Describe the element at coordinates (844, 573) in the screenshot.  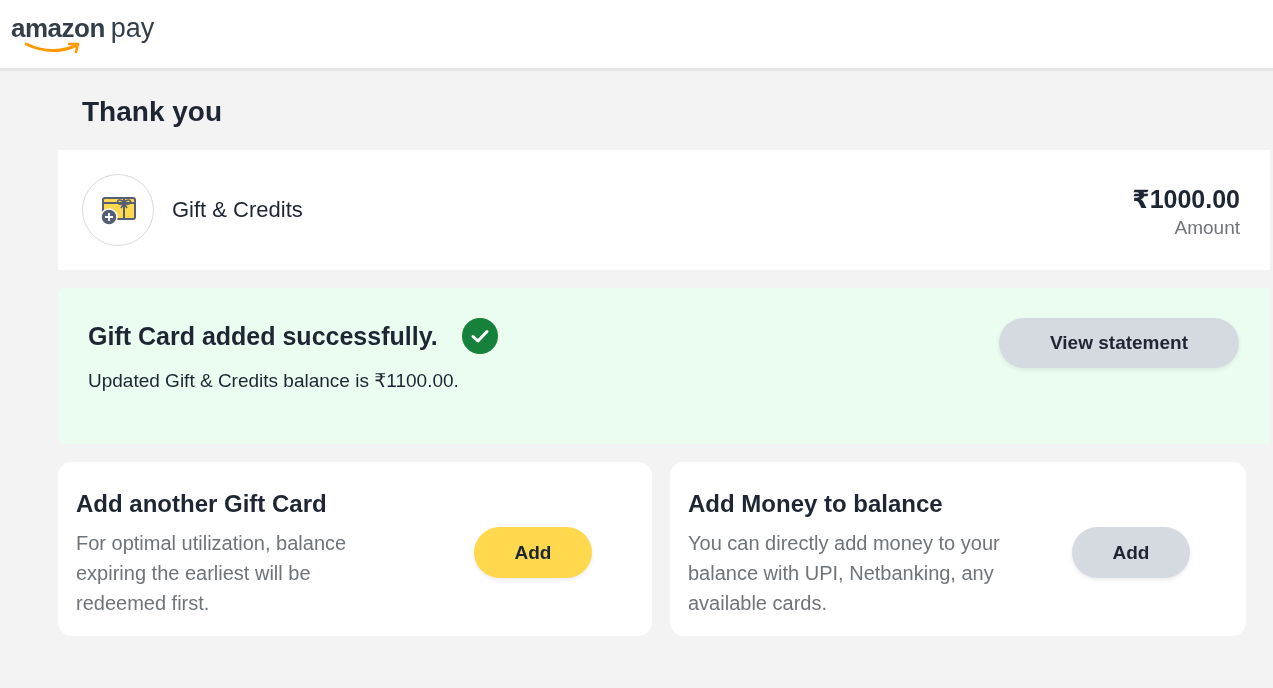
I see `card-description: You can directly add money to your balance with UPI, Netbanking, any available cards.` at that location.